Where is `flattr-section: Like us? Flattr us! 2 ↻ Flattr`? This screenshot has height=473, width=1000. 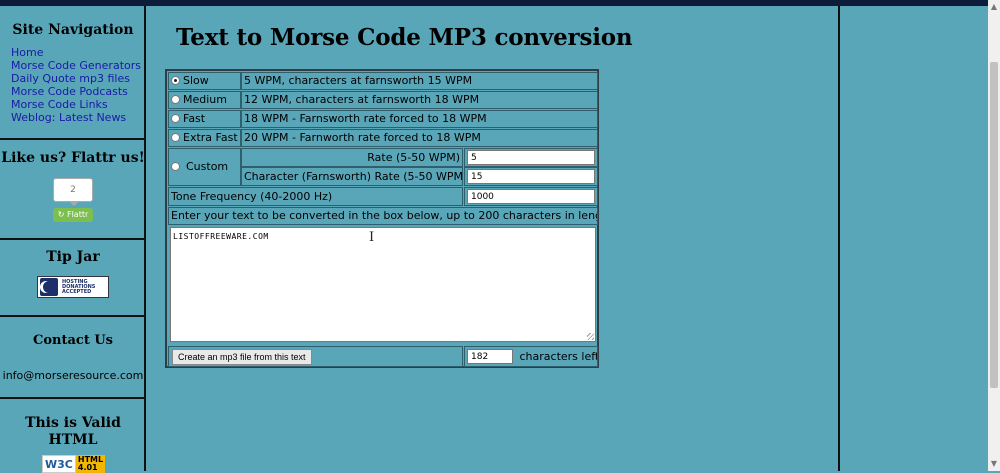
flattr-section: Like us? Flattr us! 2 ↻ Flattr is located at coordinates (73, 190).